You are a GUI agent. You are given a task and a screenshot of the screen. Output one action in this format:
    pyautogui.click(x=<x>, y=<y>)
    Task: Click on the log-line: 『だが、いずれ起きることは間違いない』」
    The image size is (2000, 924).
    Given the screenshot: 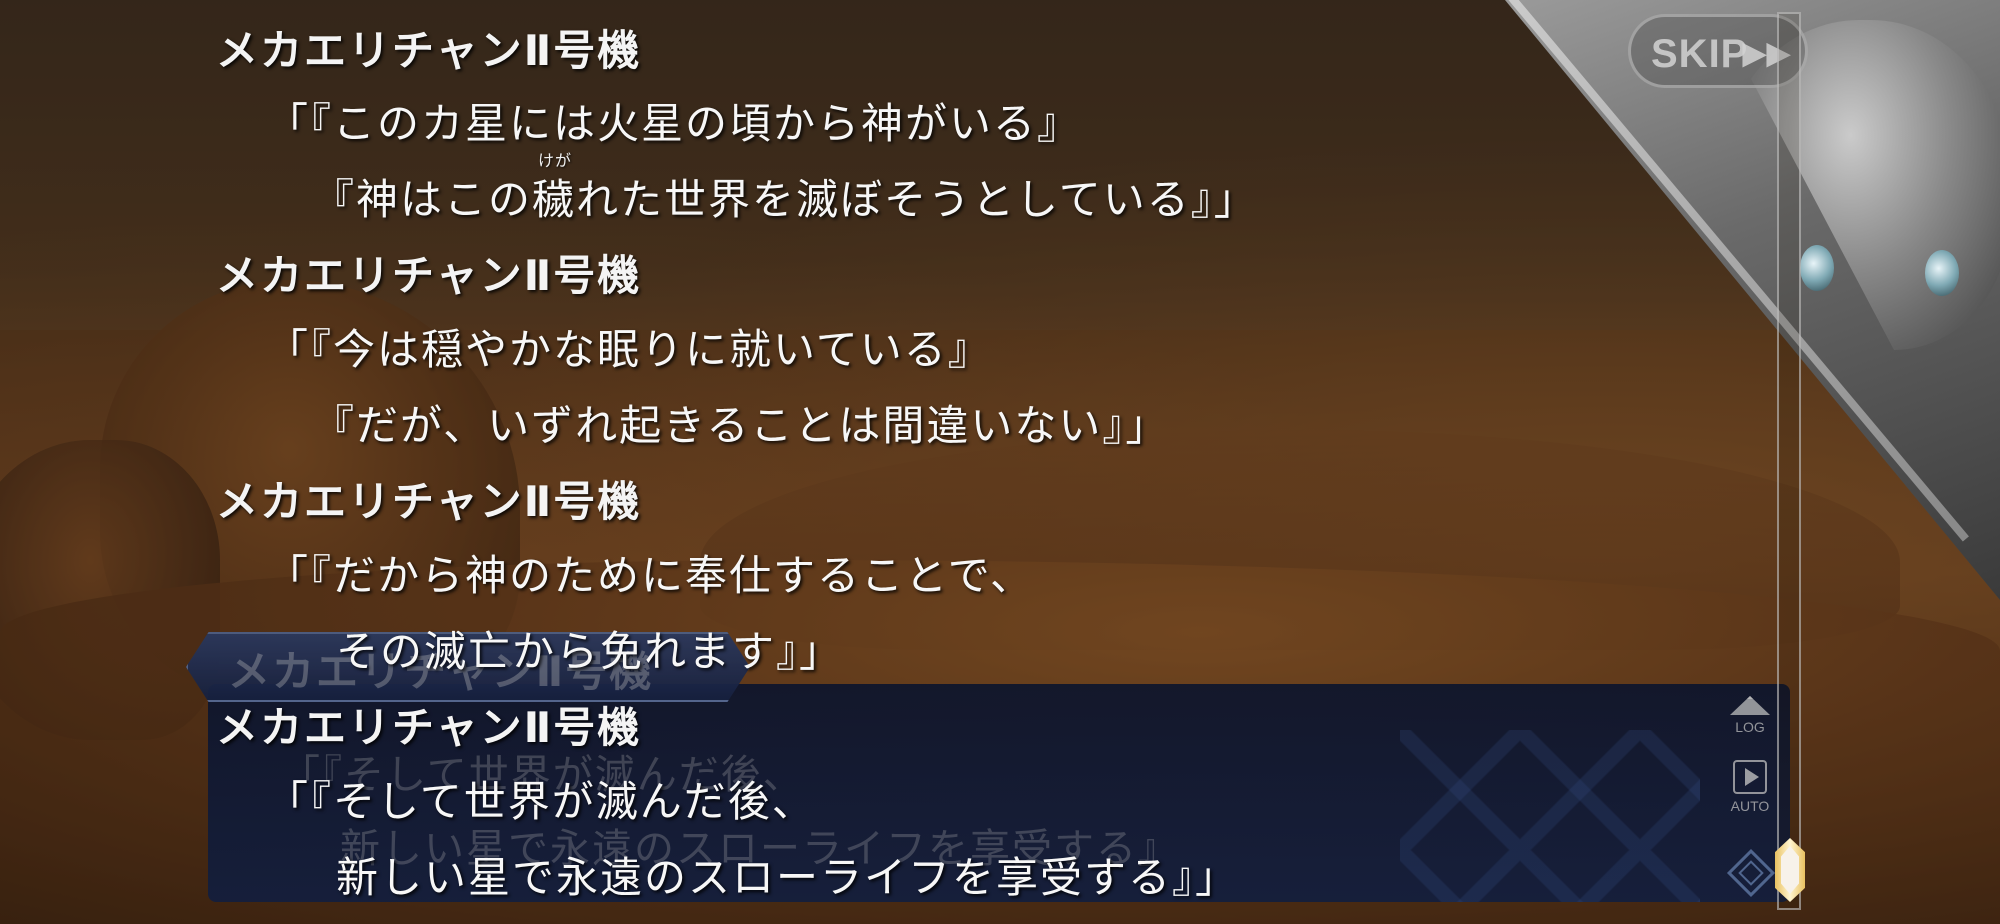 What is the action you would take?
    pyautogui.click(x=741, y=425)
    